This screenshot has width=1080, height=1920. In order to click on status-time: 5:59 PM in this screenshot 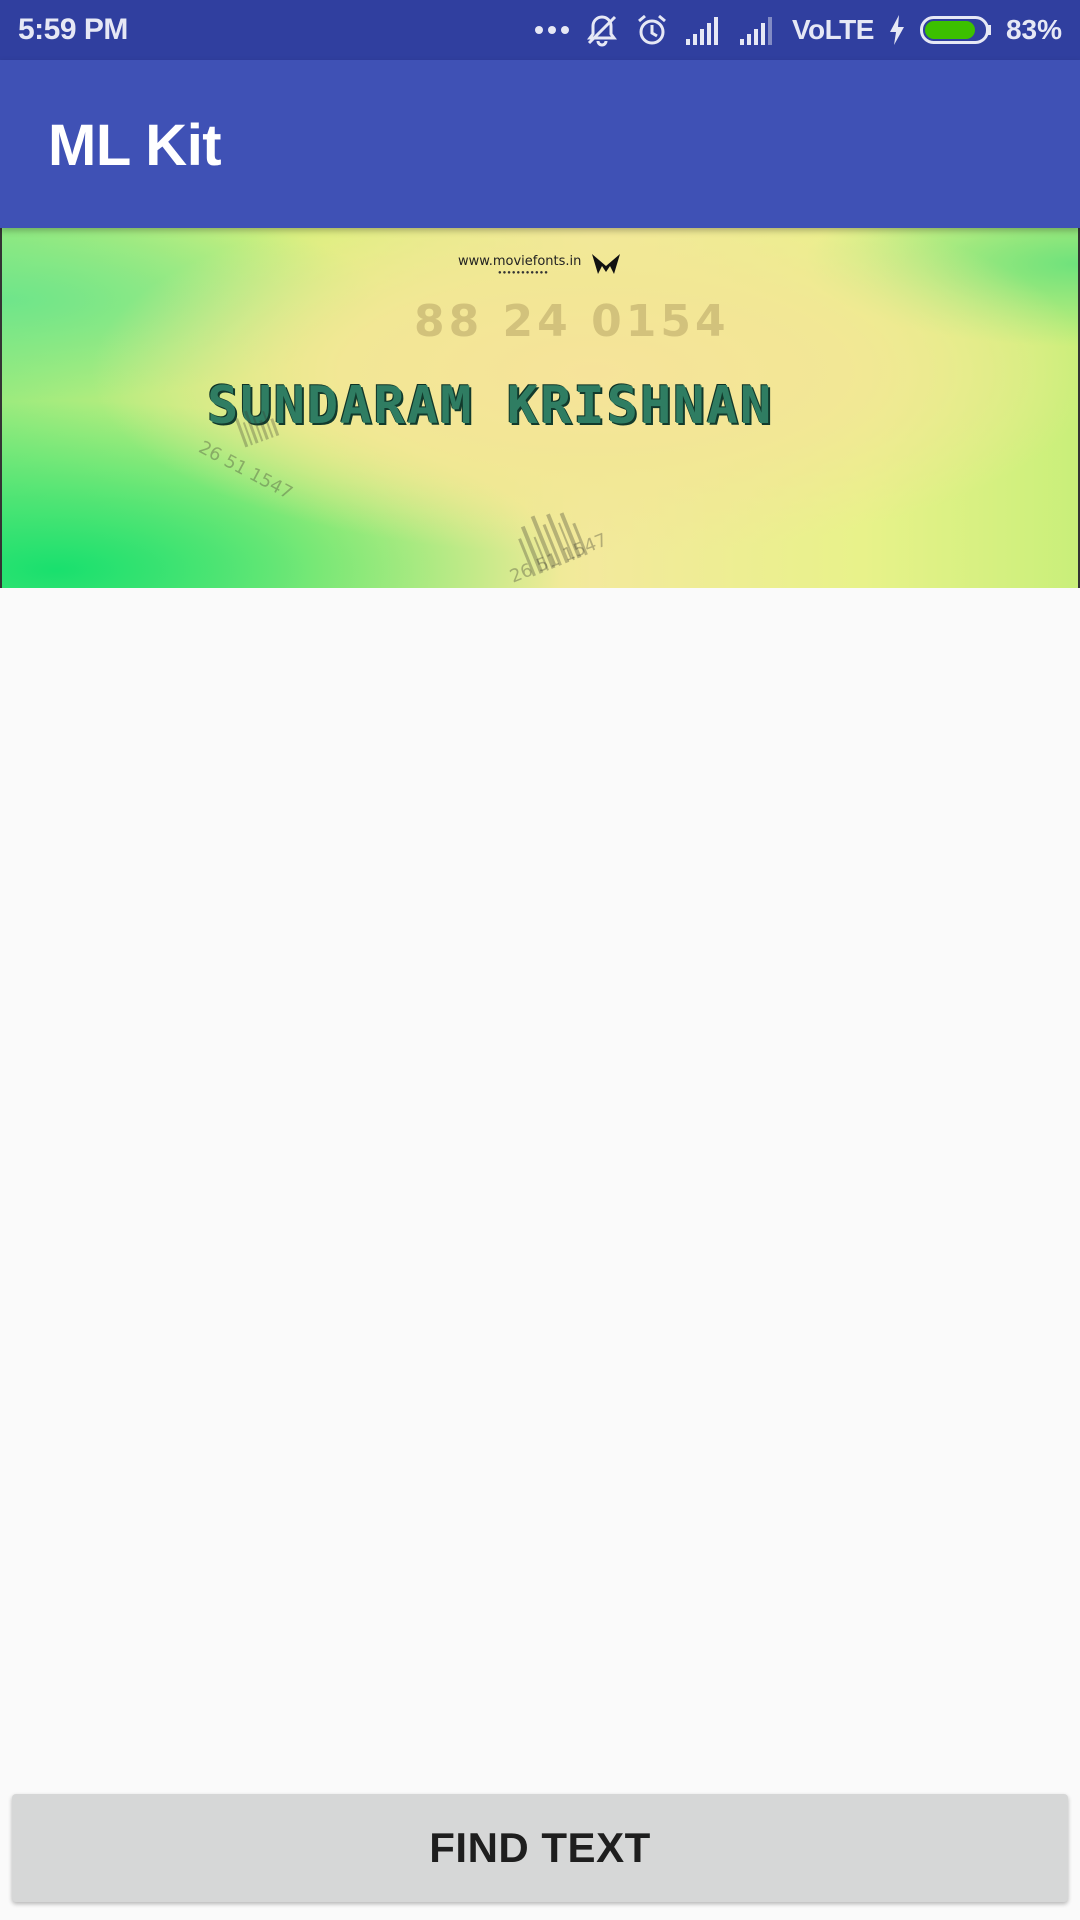, I will do `click(73, 29)`.